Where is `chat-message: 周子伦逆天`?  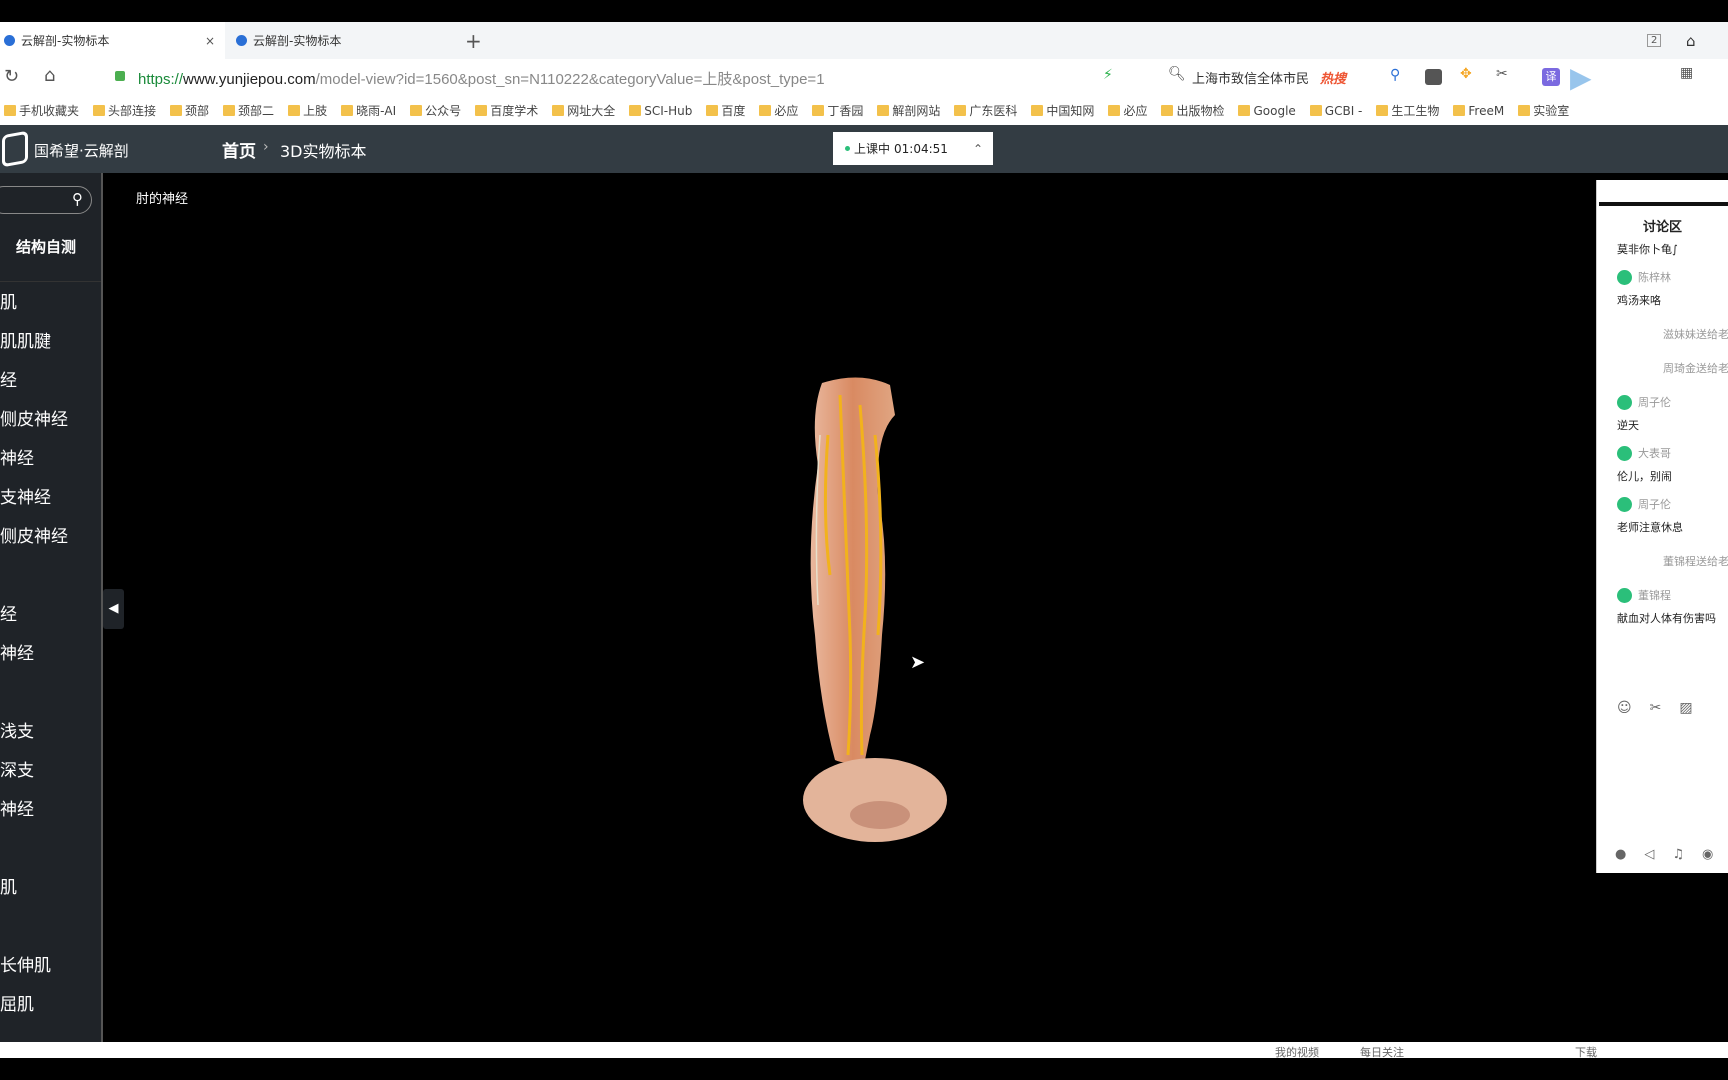
chat-message: 周子伦逆天 is located at coordinates (1662, 413).